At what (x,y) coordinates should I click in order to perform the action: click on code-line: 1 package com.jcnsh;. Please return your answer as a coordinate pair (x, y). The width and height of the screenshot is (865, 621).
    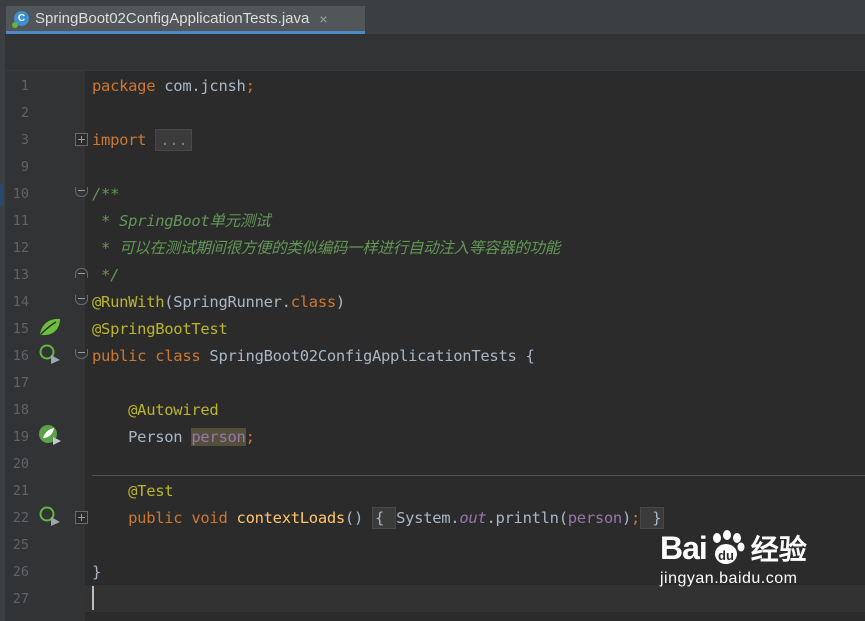
    Looking at the image, I should click on (432, 86).